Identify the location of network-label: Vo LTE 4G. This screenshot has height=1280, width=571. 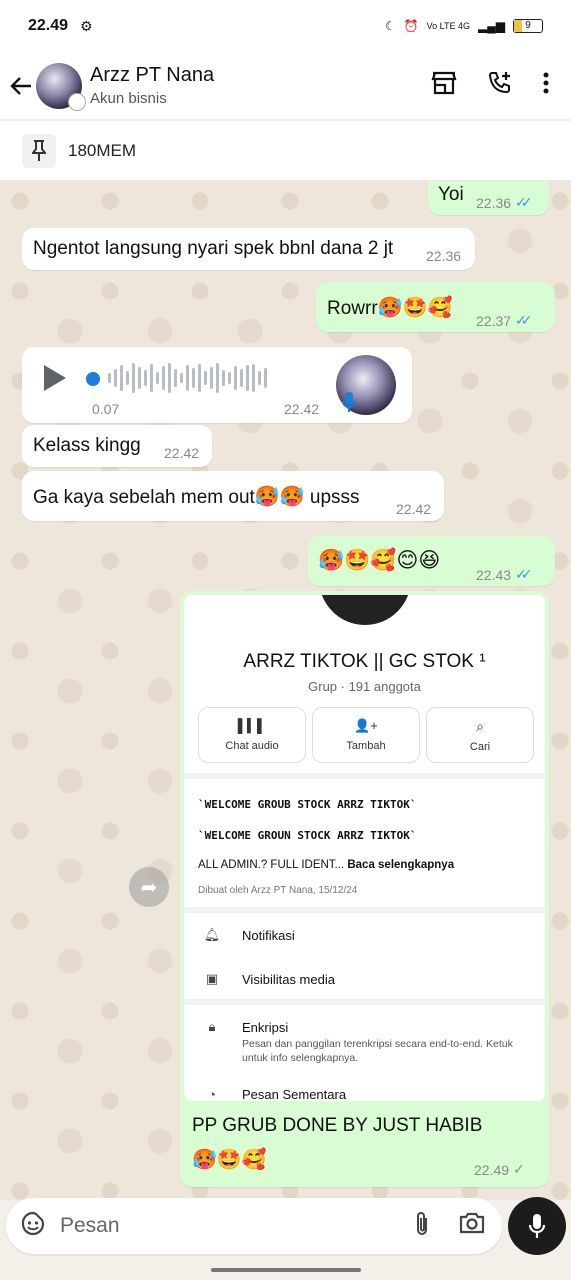
(448, 26).